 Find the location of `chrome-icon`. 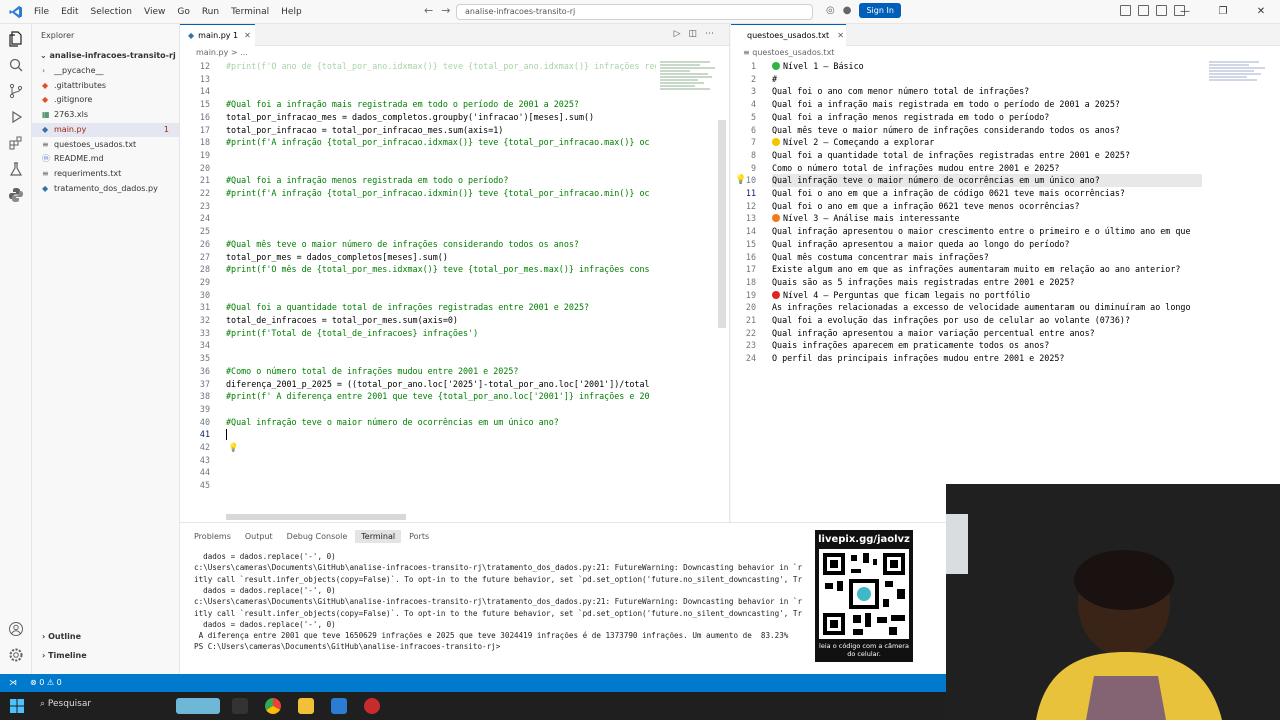

chrome-icon is located at coordinates (273, 706).